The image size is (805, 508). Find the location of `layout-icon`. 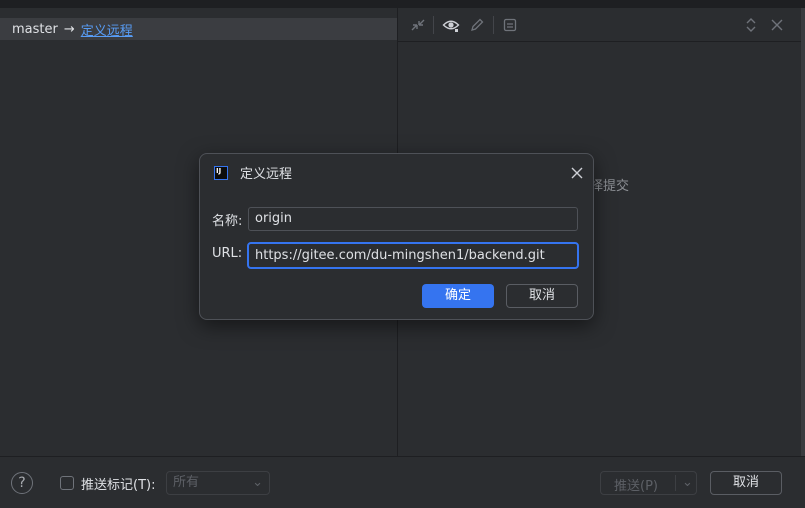

layout-icon is located at coordinates (510, 25).